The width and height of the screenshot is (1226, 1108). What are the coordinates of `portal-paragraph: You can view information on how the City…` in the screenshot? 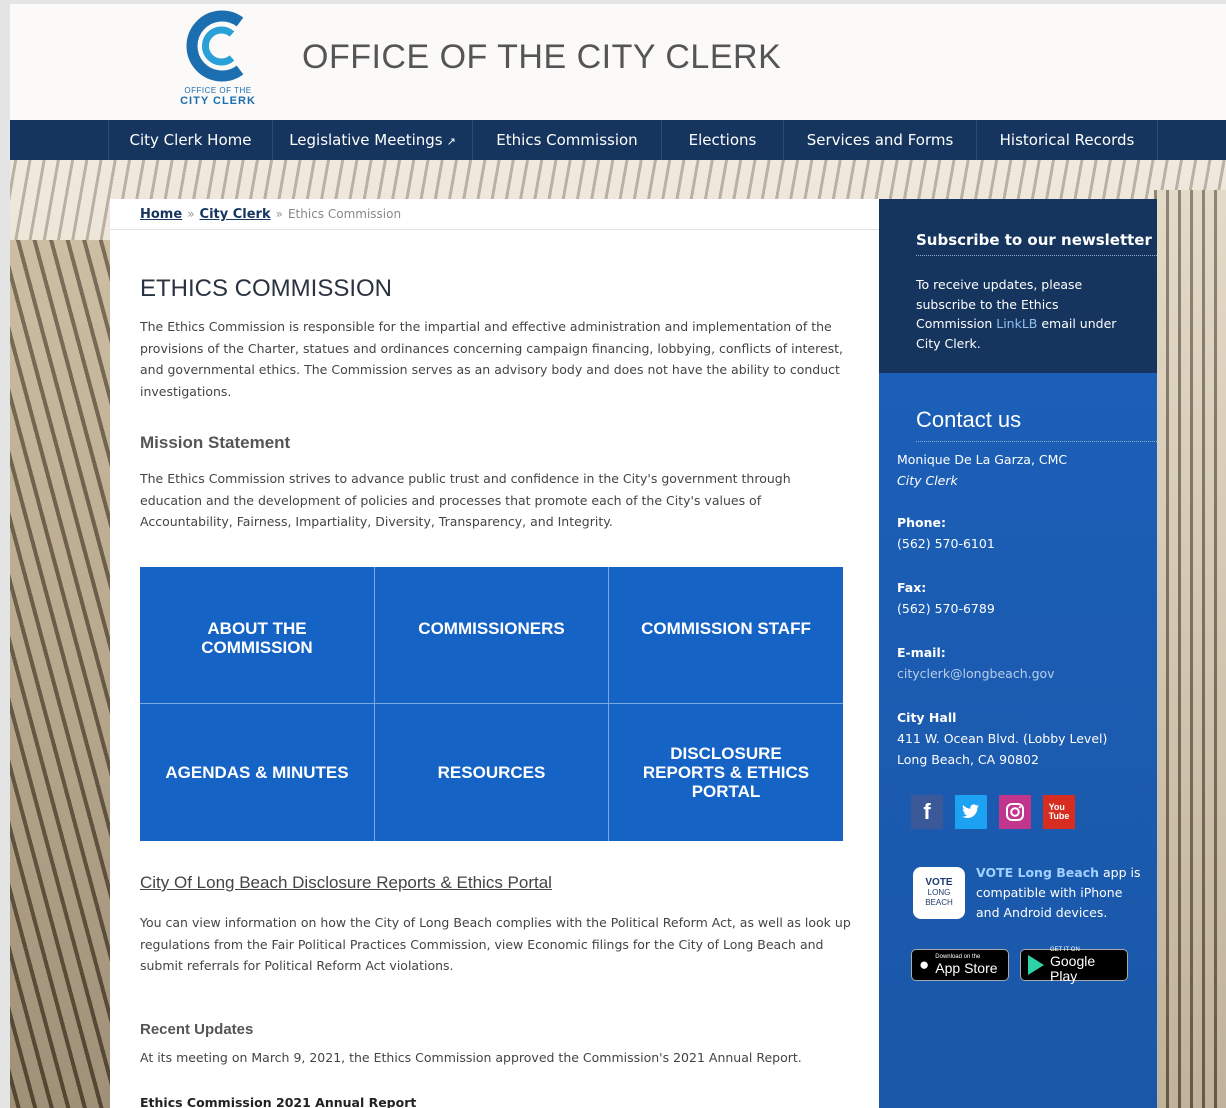 It's located at (495, 944).